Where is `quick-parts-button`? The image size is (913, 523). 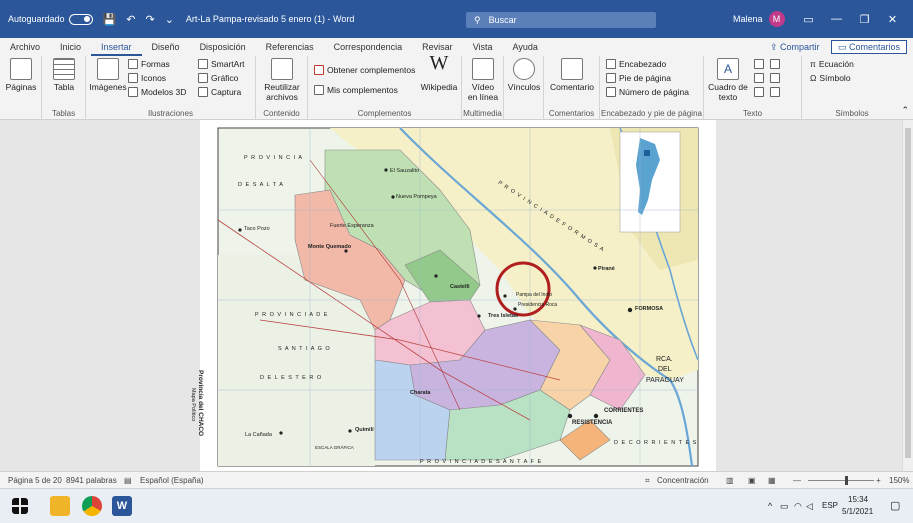 quick-parts-button is located at coordinates (759, 64).